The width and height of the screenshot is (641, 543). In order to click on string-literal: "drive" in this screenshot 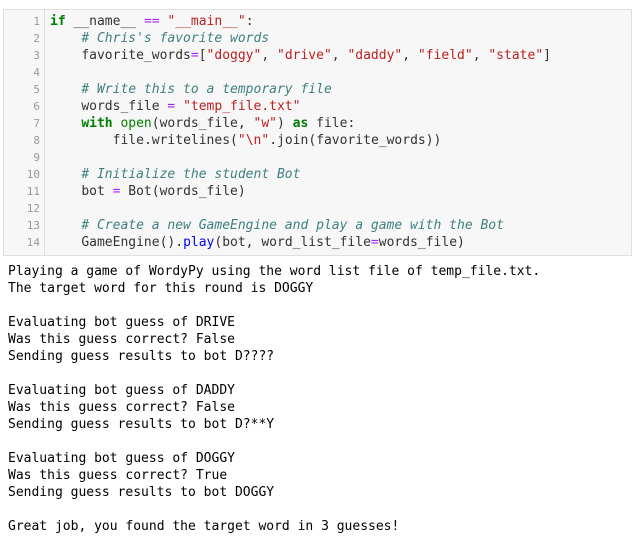, I will do `click(304, 55)`.